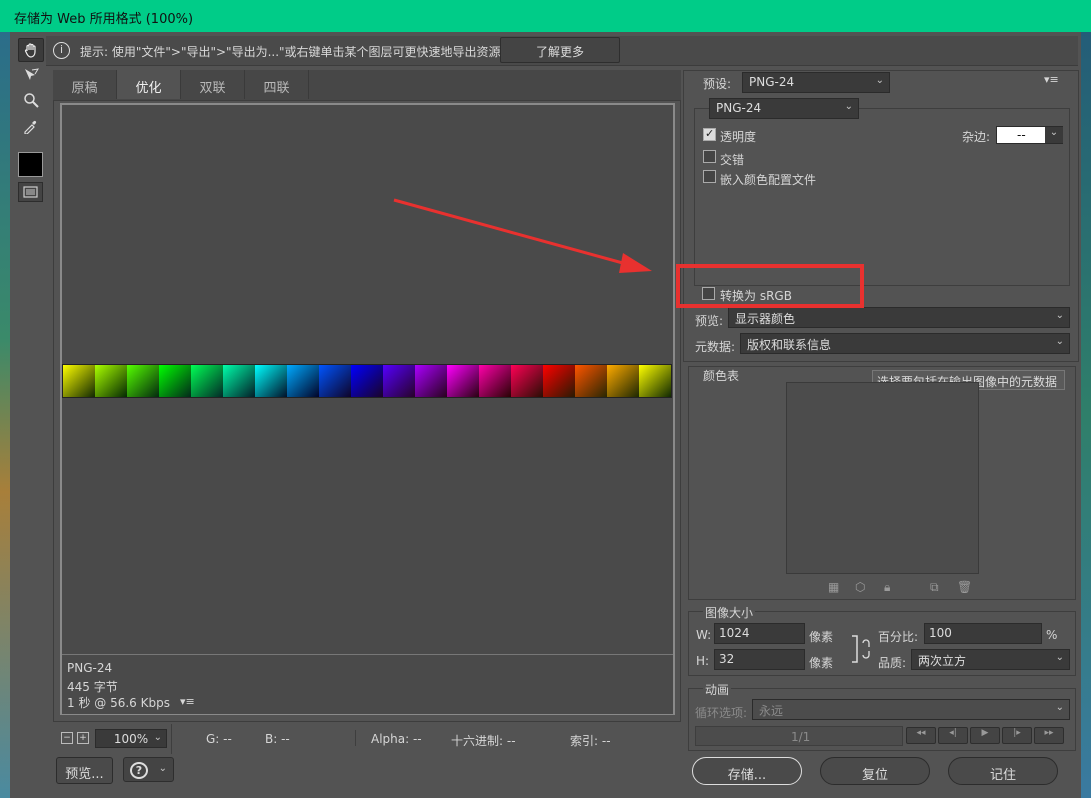 This screenshot has width=1091, height=798. Describe the element at coordinates (704, 635) in the screenshot. I see `width-label: W:` at that location.